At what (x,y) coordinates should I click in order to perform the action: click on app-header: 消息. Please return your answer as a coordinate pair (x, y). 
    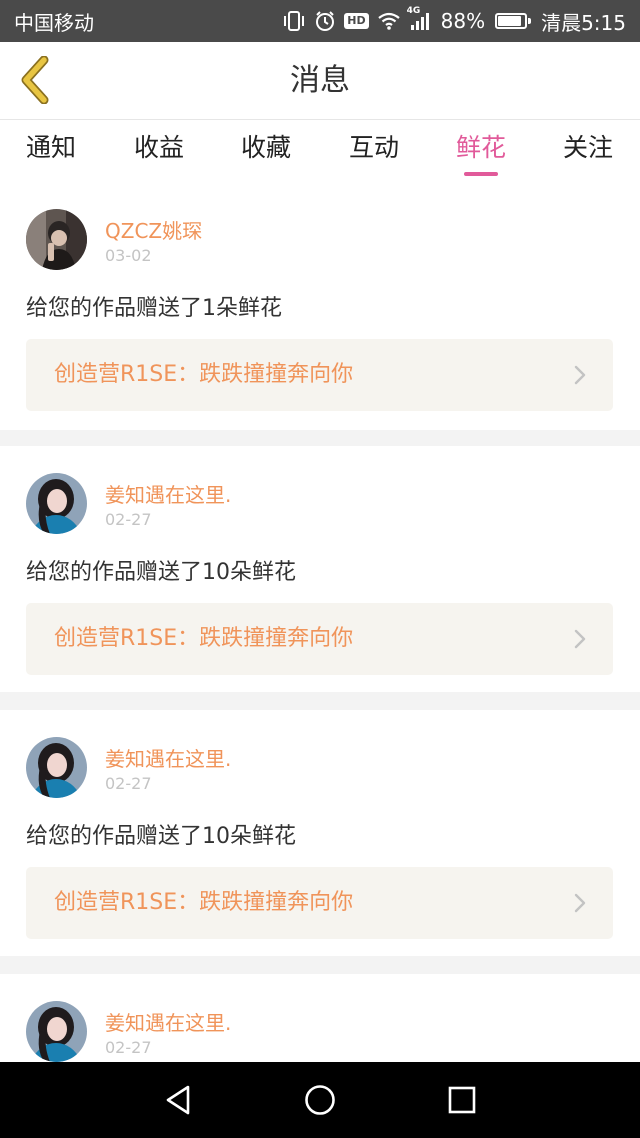
    Looking at the image, I should click on (320, 81).